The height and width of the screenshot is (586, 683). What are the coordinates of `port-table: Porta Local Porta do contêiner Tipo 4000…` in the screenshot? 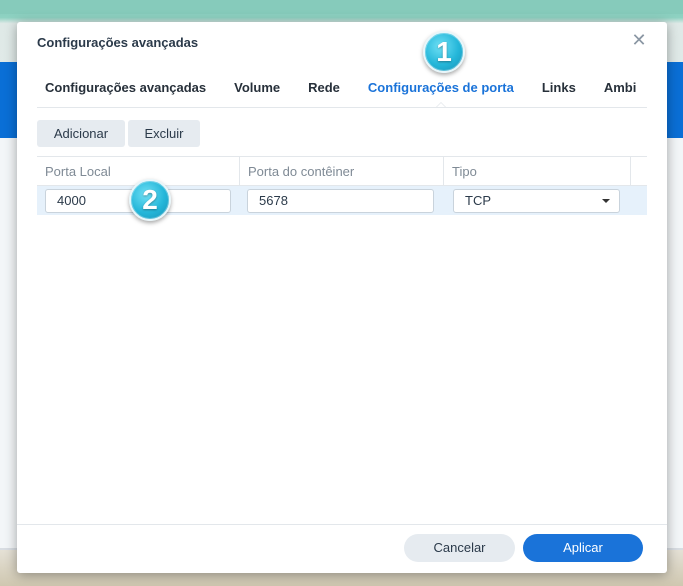 It's located at (342, 185).